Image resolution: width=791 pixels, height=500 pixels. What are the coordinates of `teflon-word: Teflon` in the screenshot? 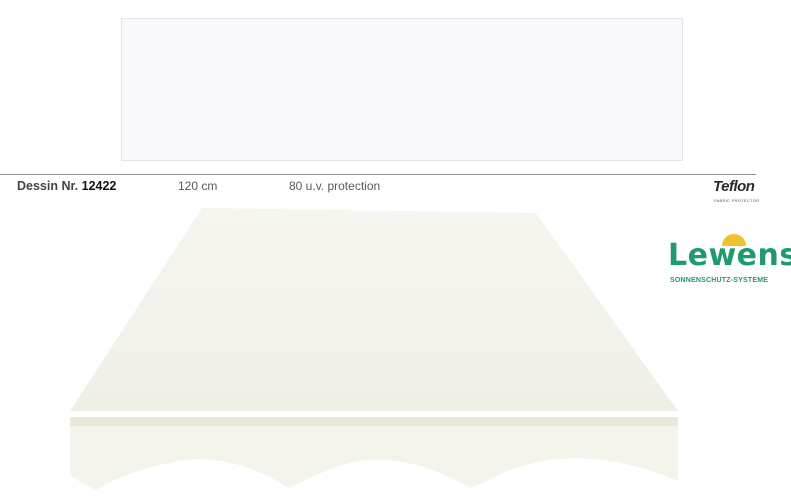 It's located at (734, 186).